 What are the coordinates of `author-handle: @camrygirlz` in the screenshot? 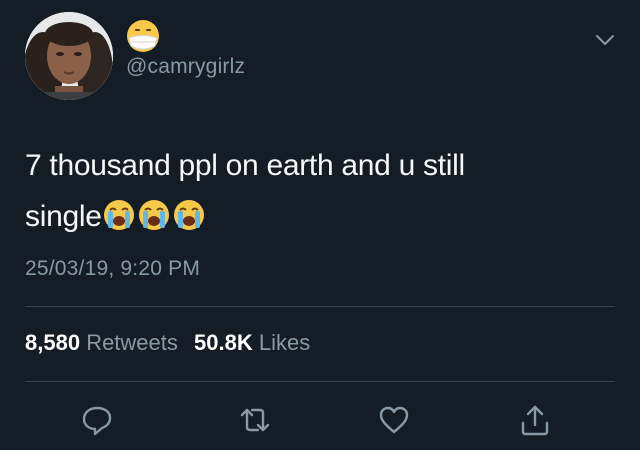 It's located at (185, 67).